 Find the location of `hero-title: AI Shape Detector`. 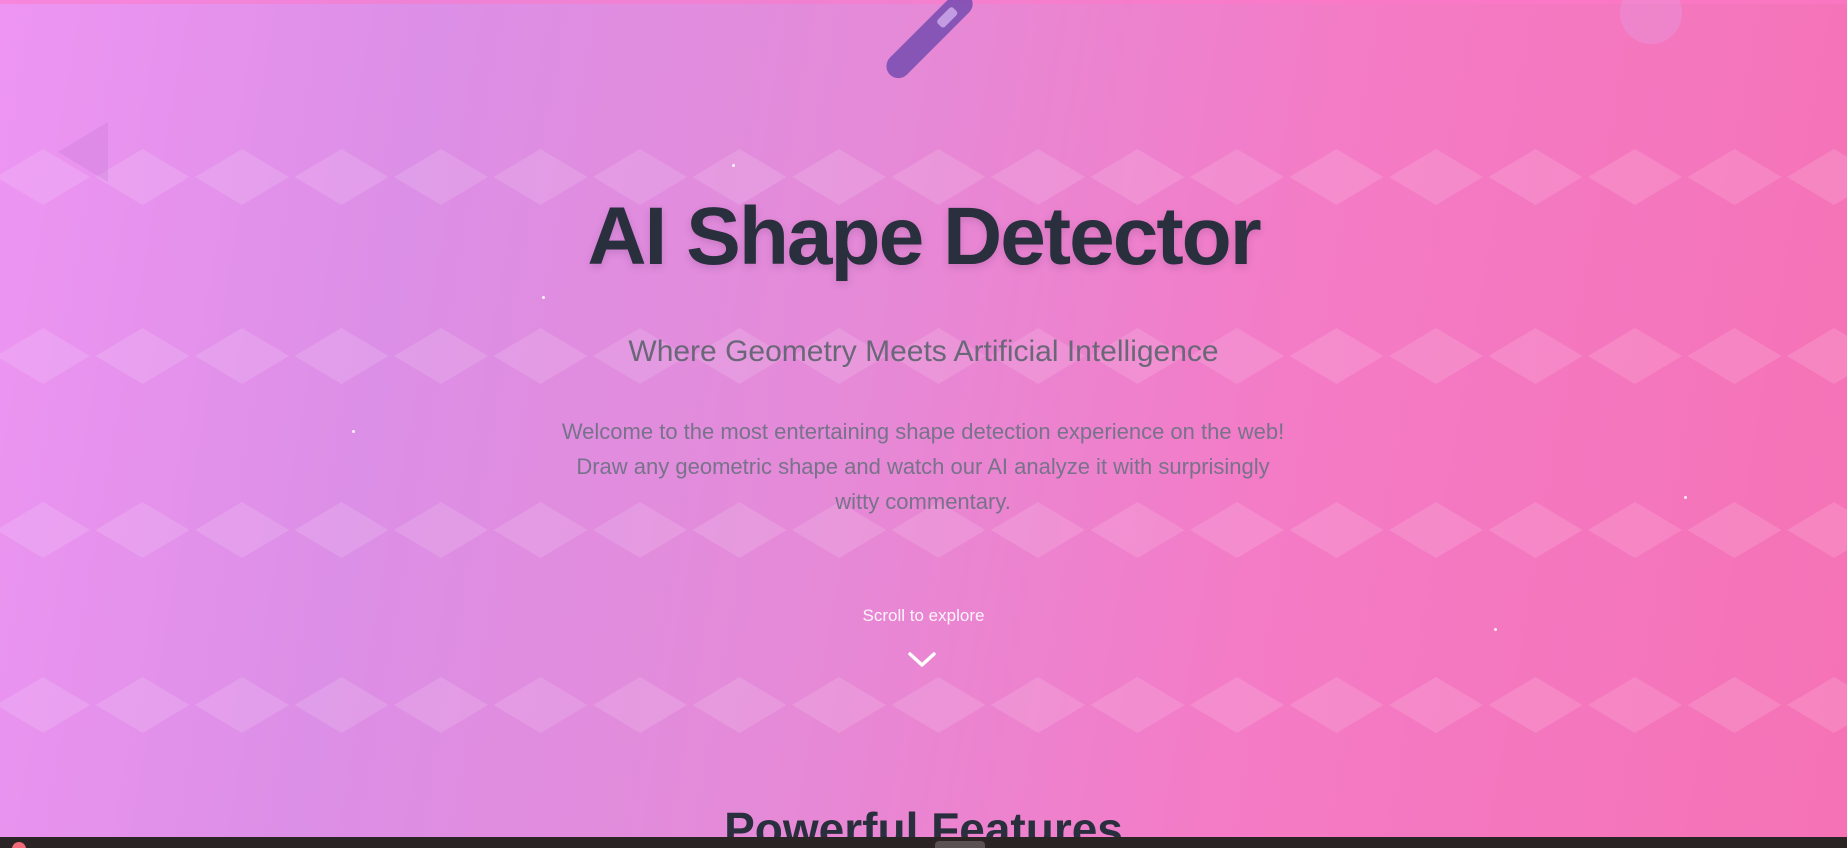

hero-title: AI Shape Detector is located at coordinates (924, 236).